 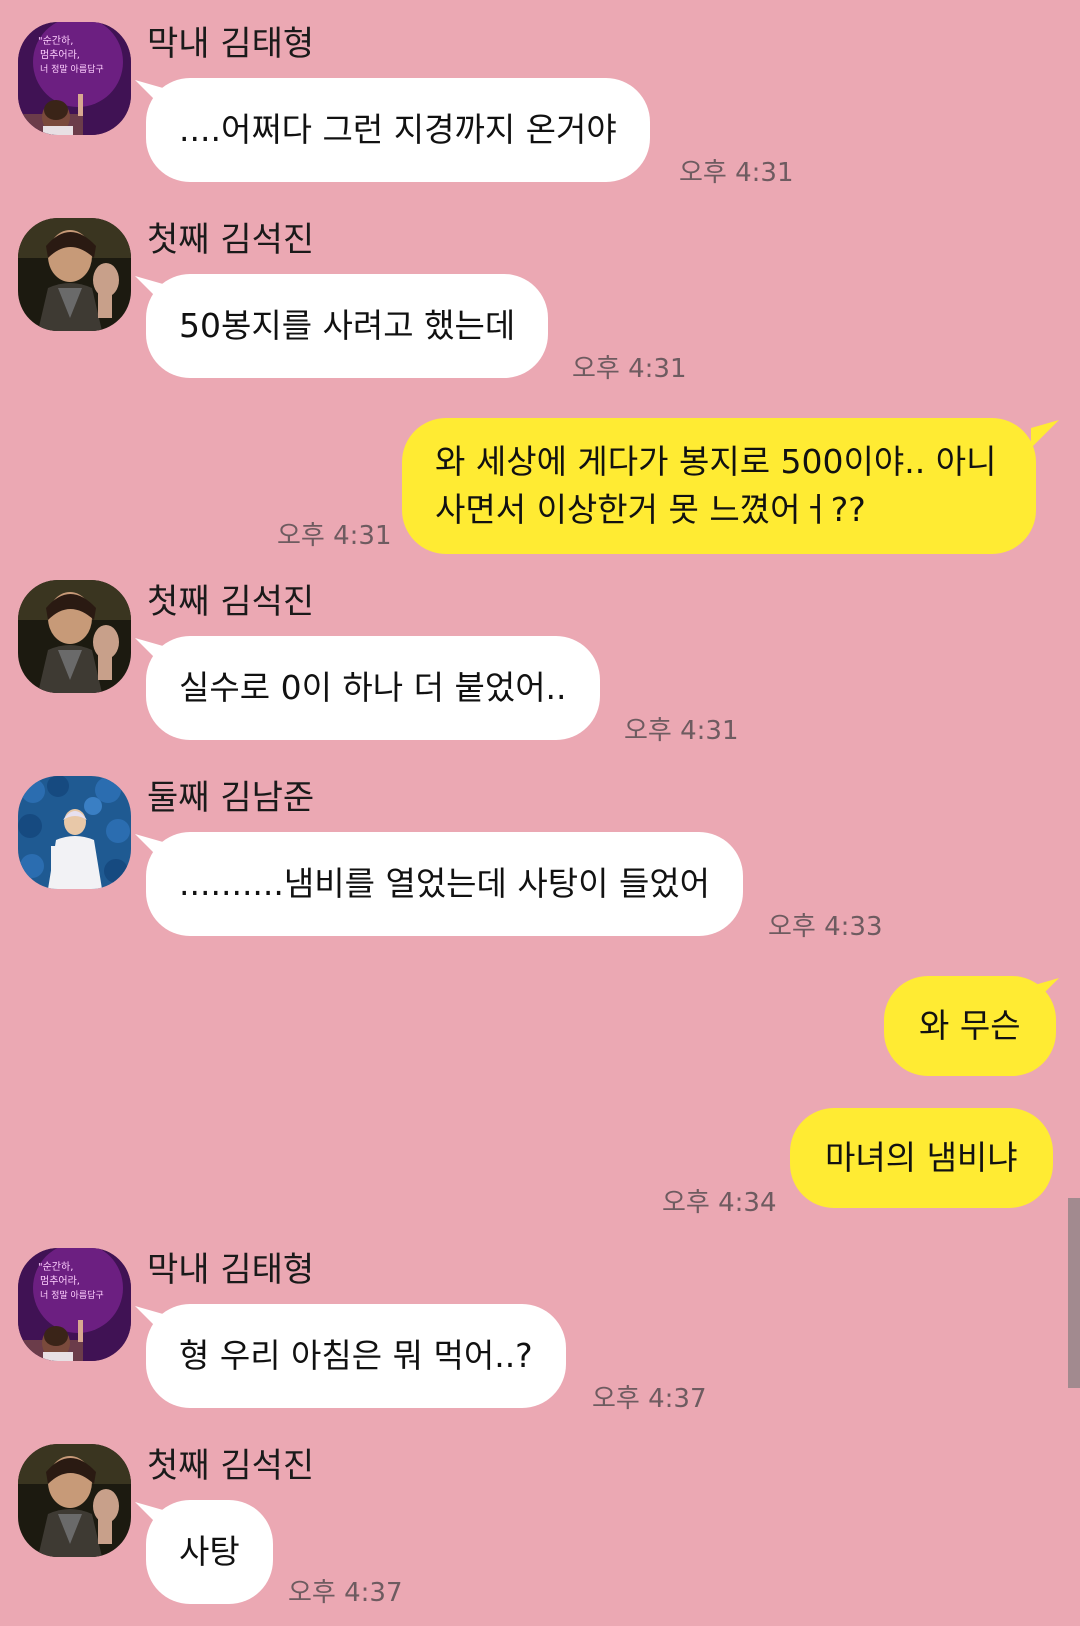 What do you see at coordinates (719, 1203) in the screenshot?
I see `message-time: 오후 4:34` at bounding box center [719, 1203].